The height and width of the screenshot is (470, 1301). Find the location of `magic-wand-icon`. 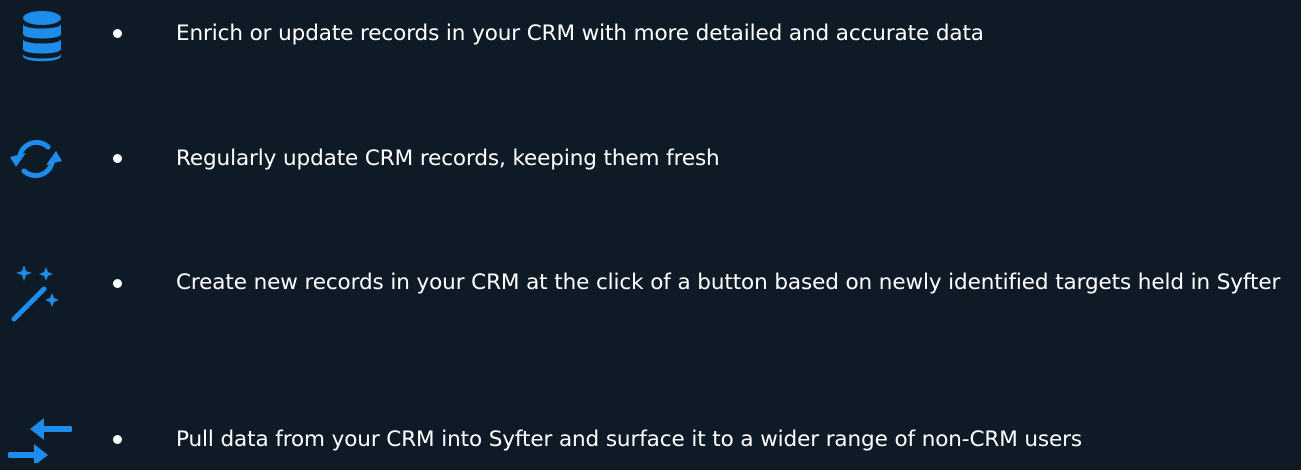

magic-wand-icon is located at coordinates (35, 283).